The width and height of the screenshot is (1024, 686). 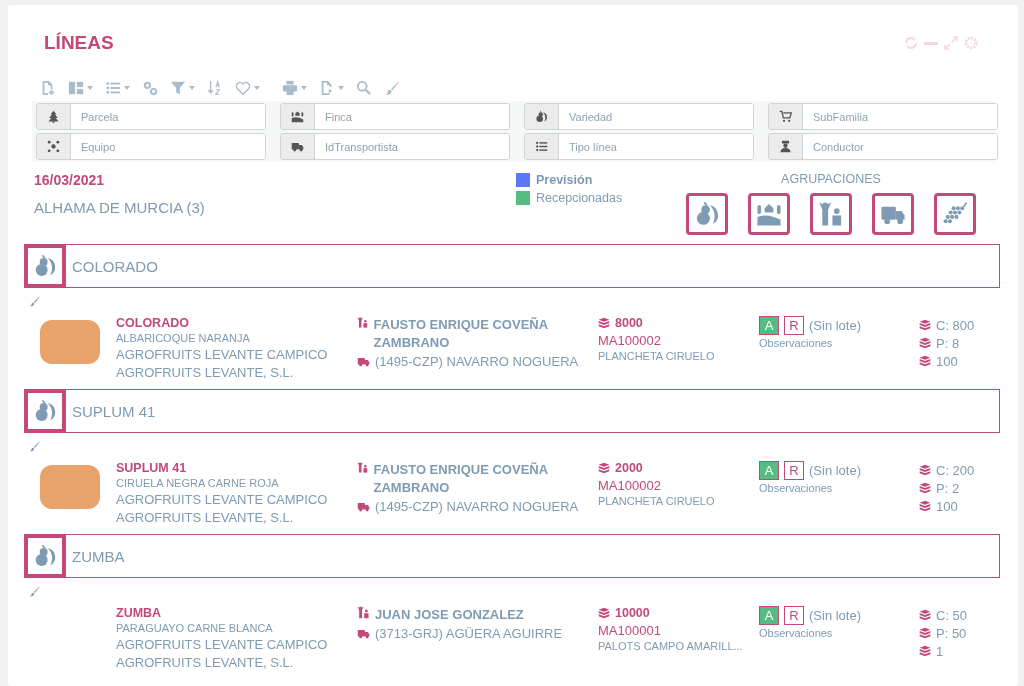 I want to click on group-name: ZUMBA, so click(x=98, y=556).